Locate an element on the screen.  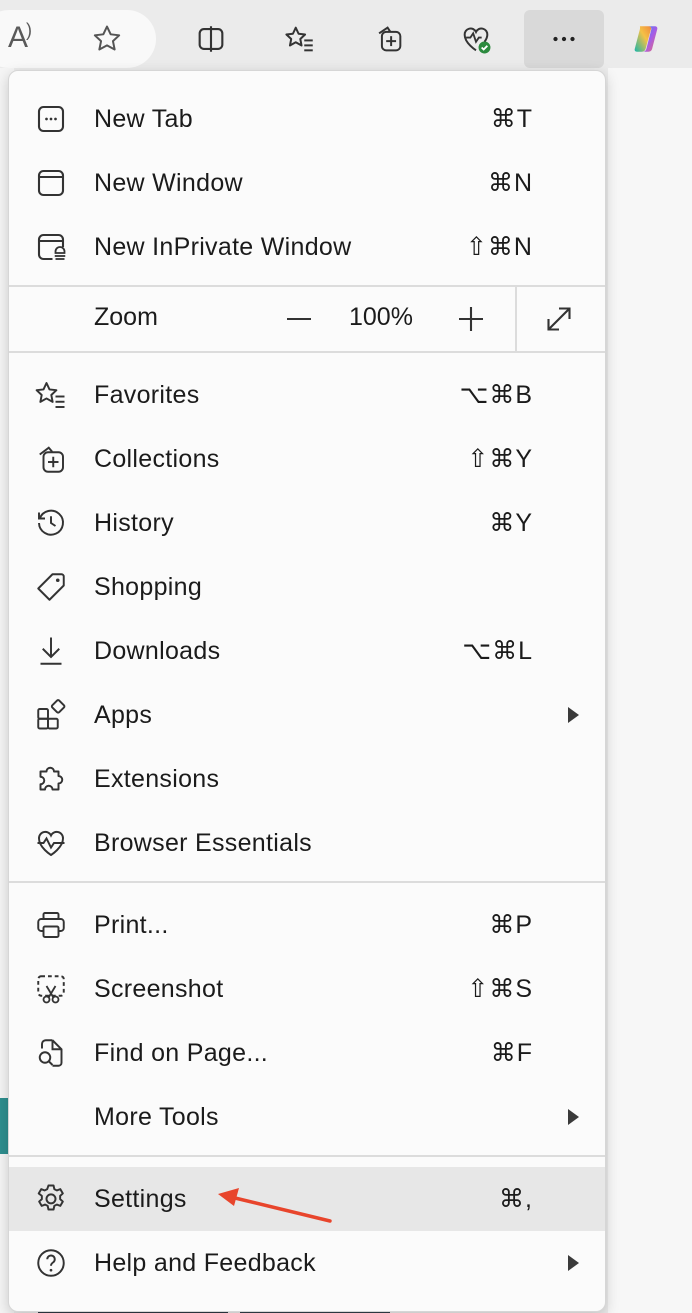
apps-icon is located at coordinates (51, 715).